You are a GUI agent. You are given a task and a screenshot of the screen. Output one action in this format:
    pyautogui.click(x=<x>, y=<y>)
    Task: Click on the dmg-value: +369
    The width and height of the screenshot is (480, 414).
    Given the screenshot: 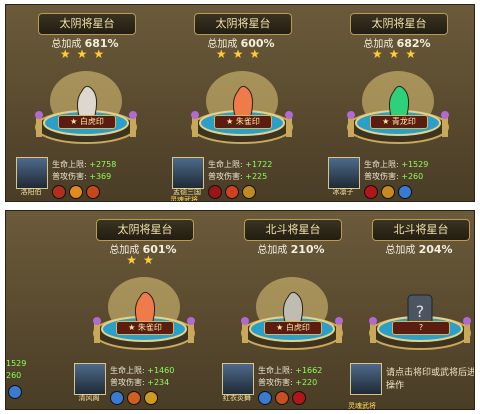 What is the action you would take?
    pyautogui.click(x=100, y=176)
    